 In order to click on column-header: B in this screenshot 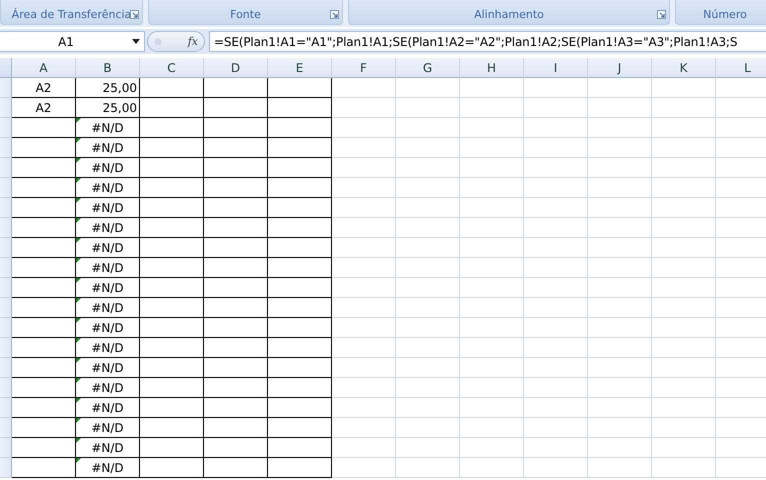, I will do `click(108, 68)`.